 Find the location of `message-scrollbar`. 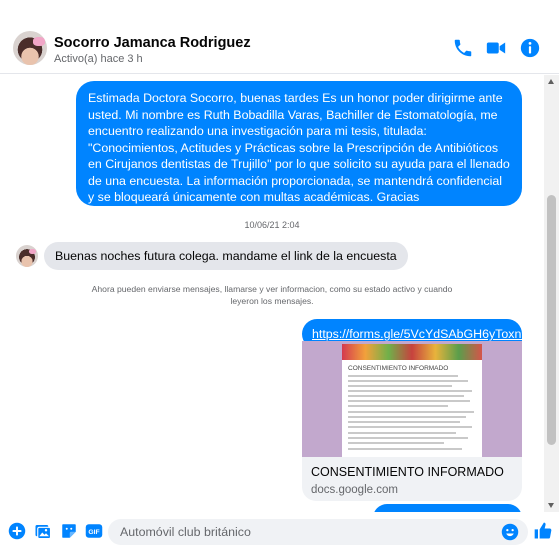

message-scrollbar is located at coordinates (551, 293).